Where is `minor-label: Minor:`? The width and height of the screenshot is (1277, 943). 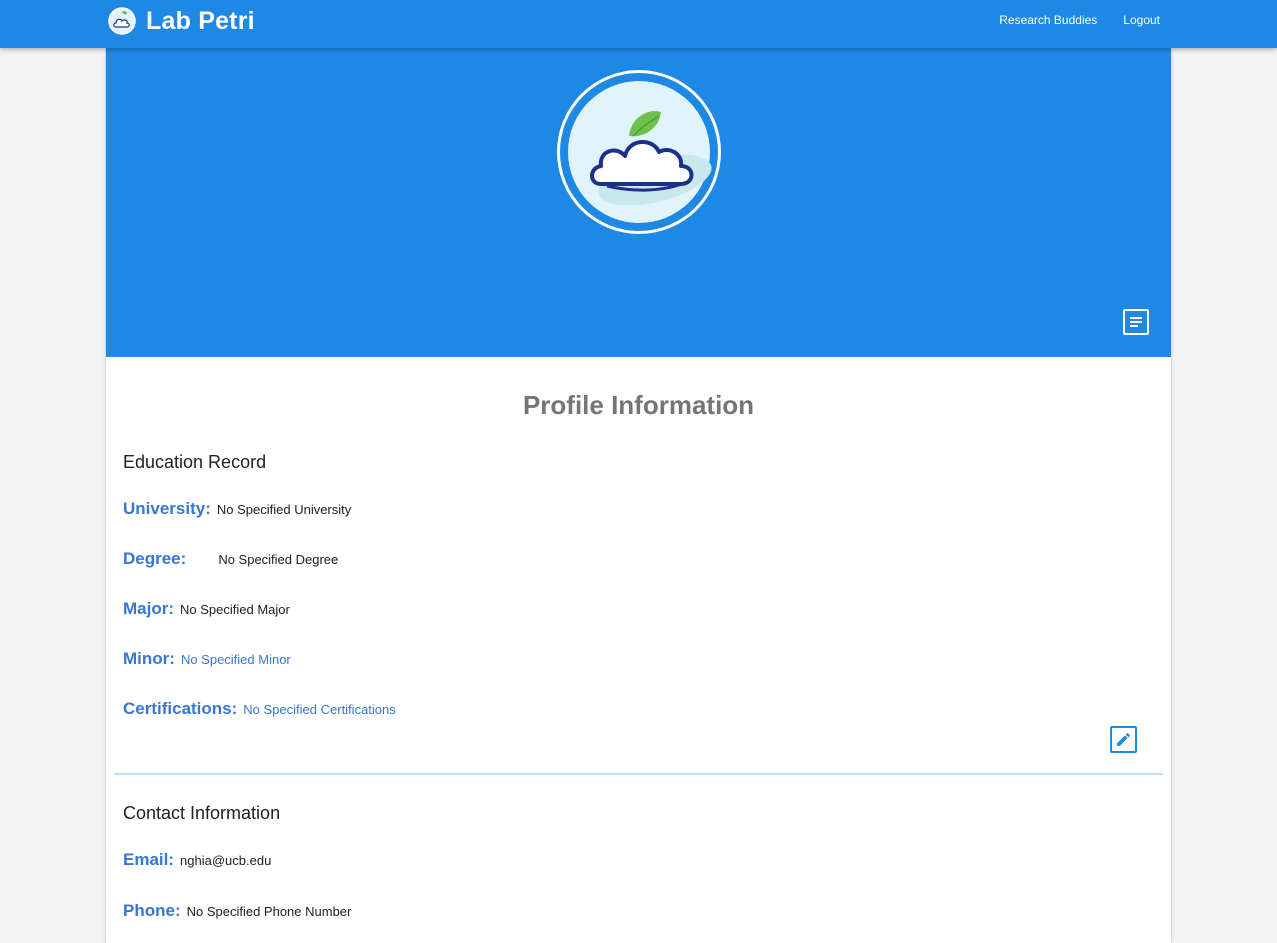 minor-label: Minor: is located at coordinates (149, 658).